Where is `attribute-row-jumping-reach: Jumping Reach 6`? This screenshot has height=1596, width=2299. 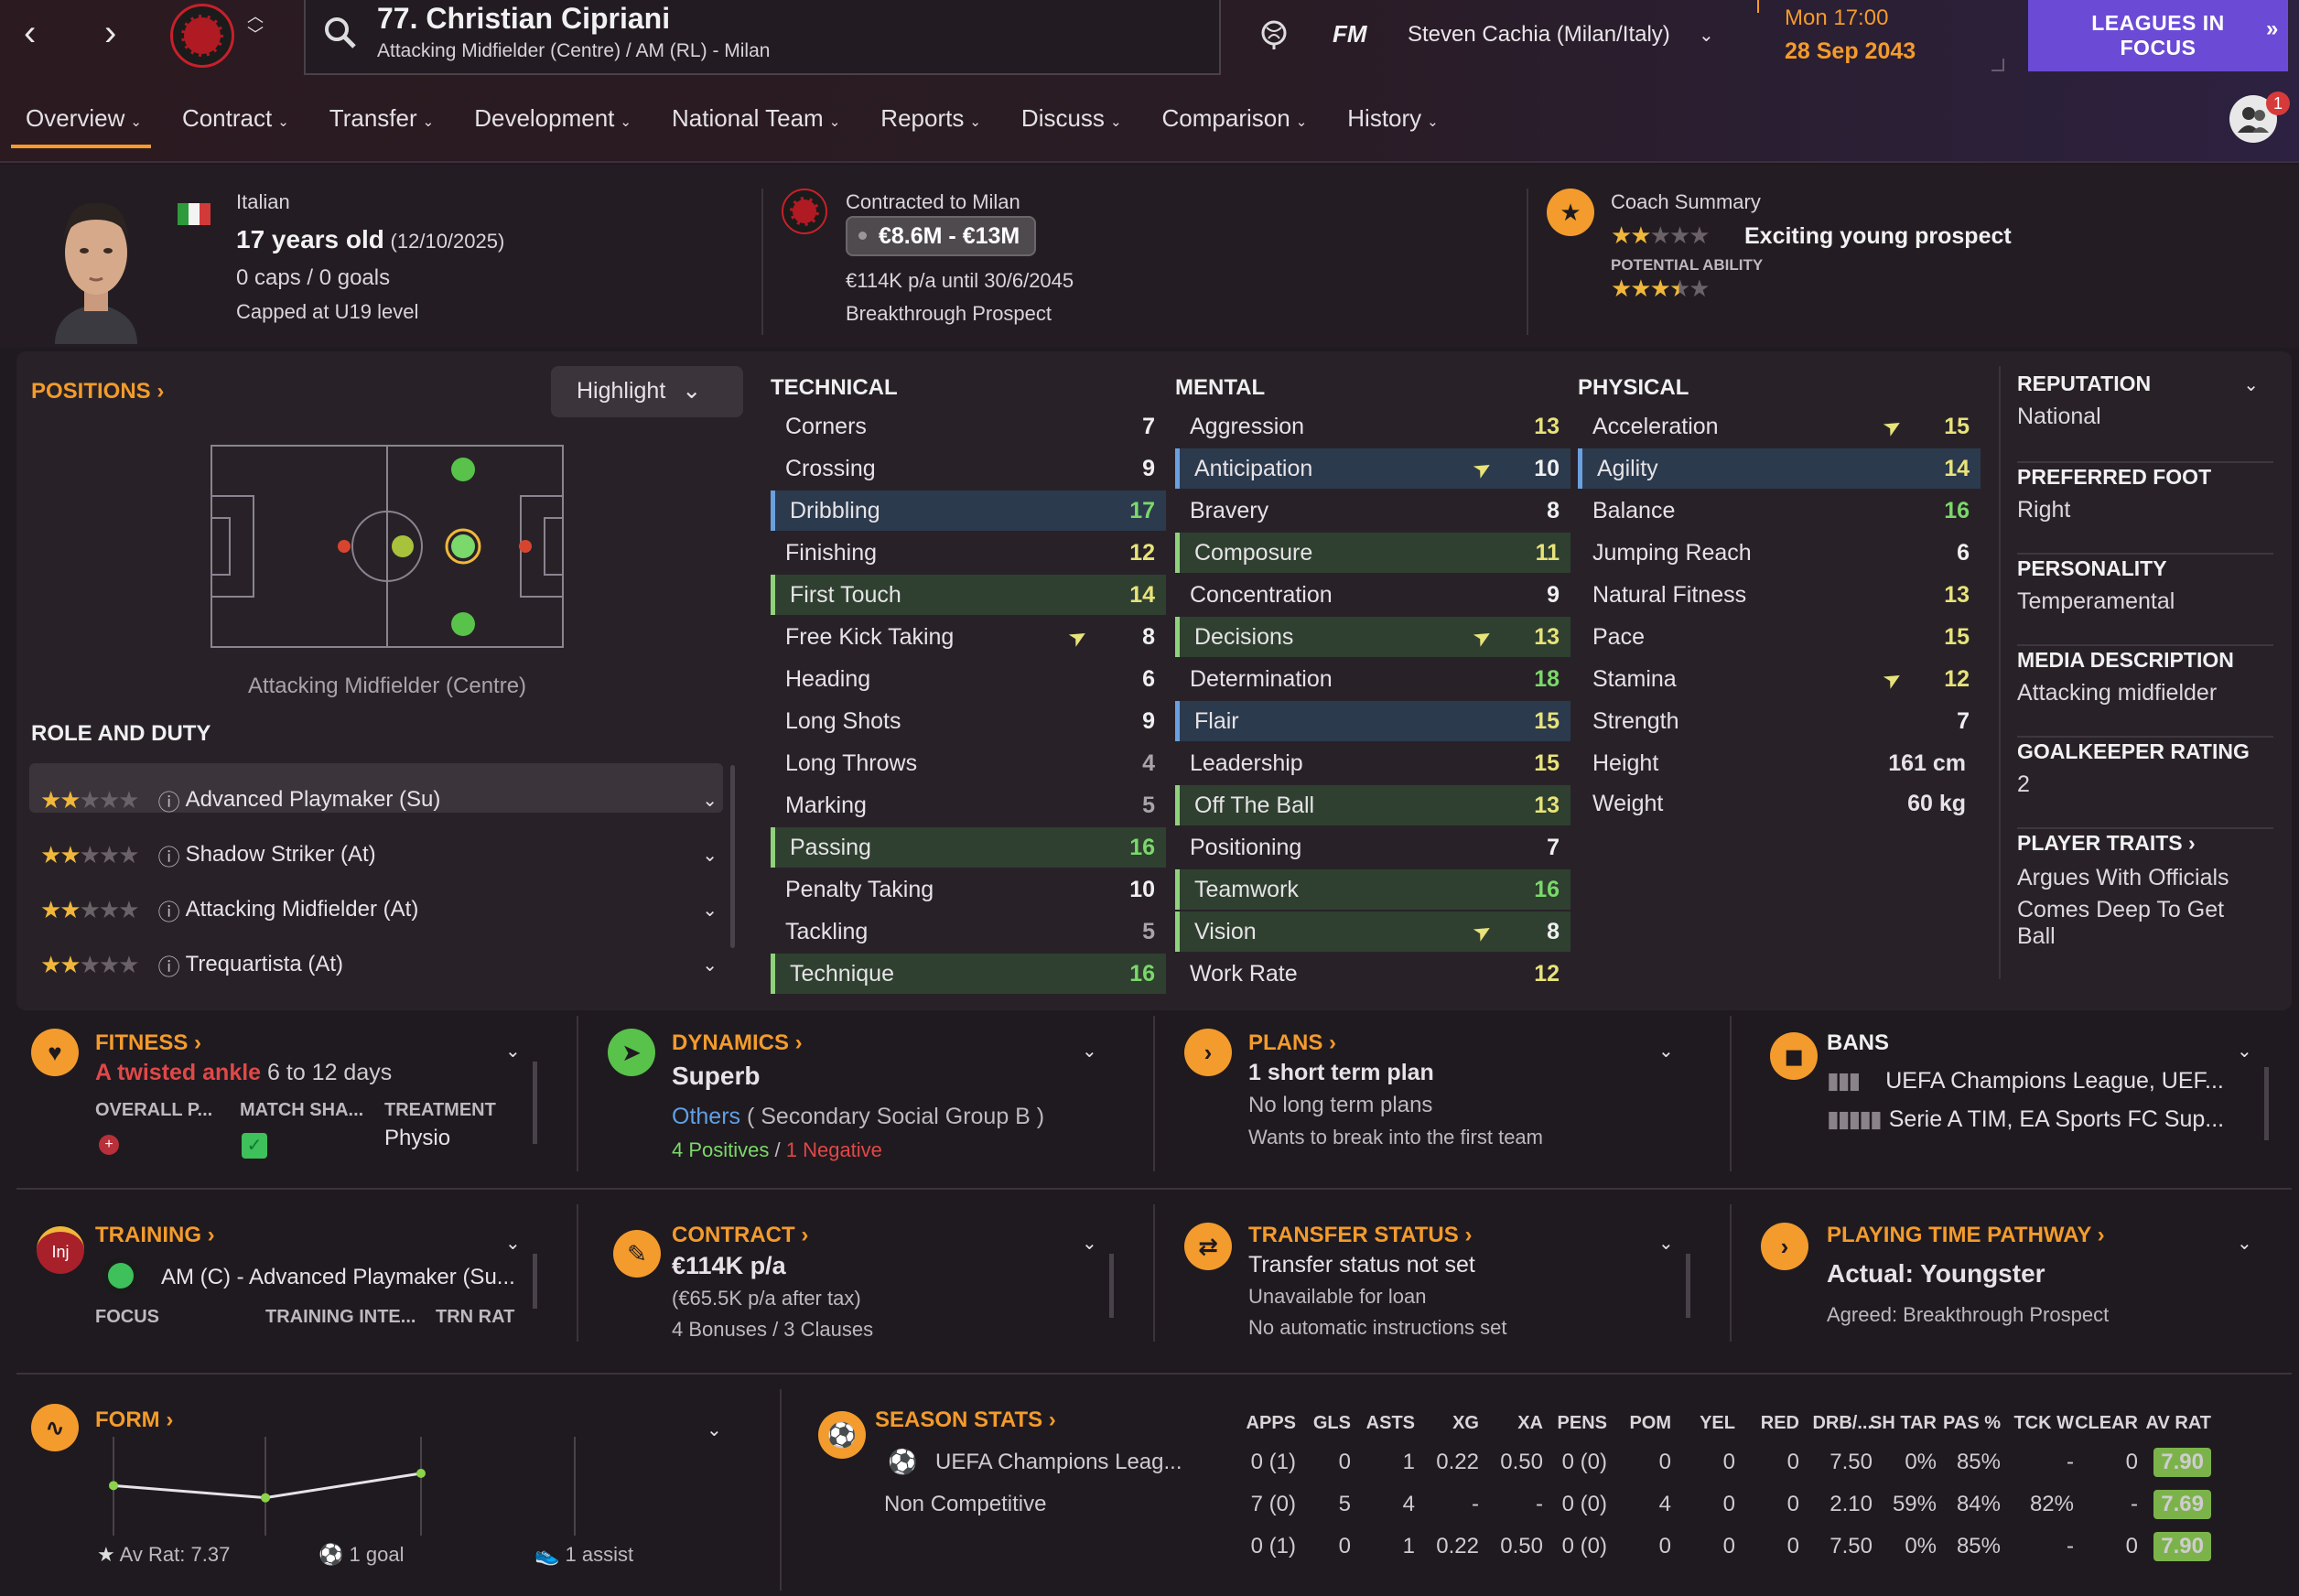
attribute-row-jumping-reach: Jumping Reach 6 is located at coordinates (1779, 553).